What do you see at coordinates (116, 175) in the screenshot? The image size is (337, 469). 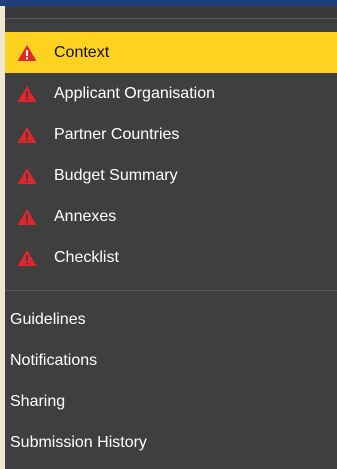 I see `menu-item-label: Budget Summary` at bounding box center [116, 175].